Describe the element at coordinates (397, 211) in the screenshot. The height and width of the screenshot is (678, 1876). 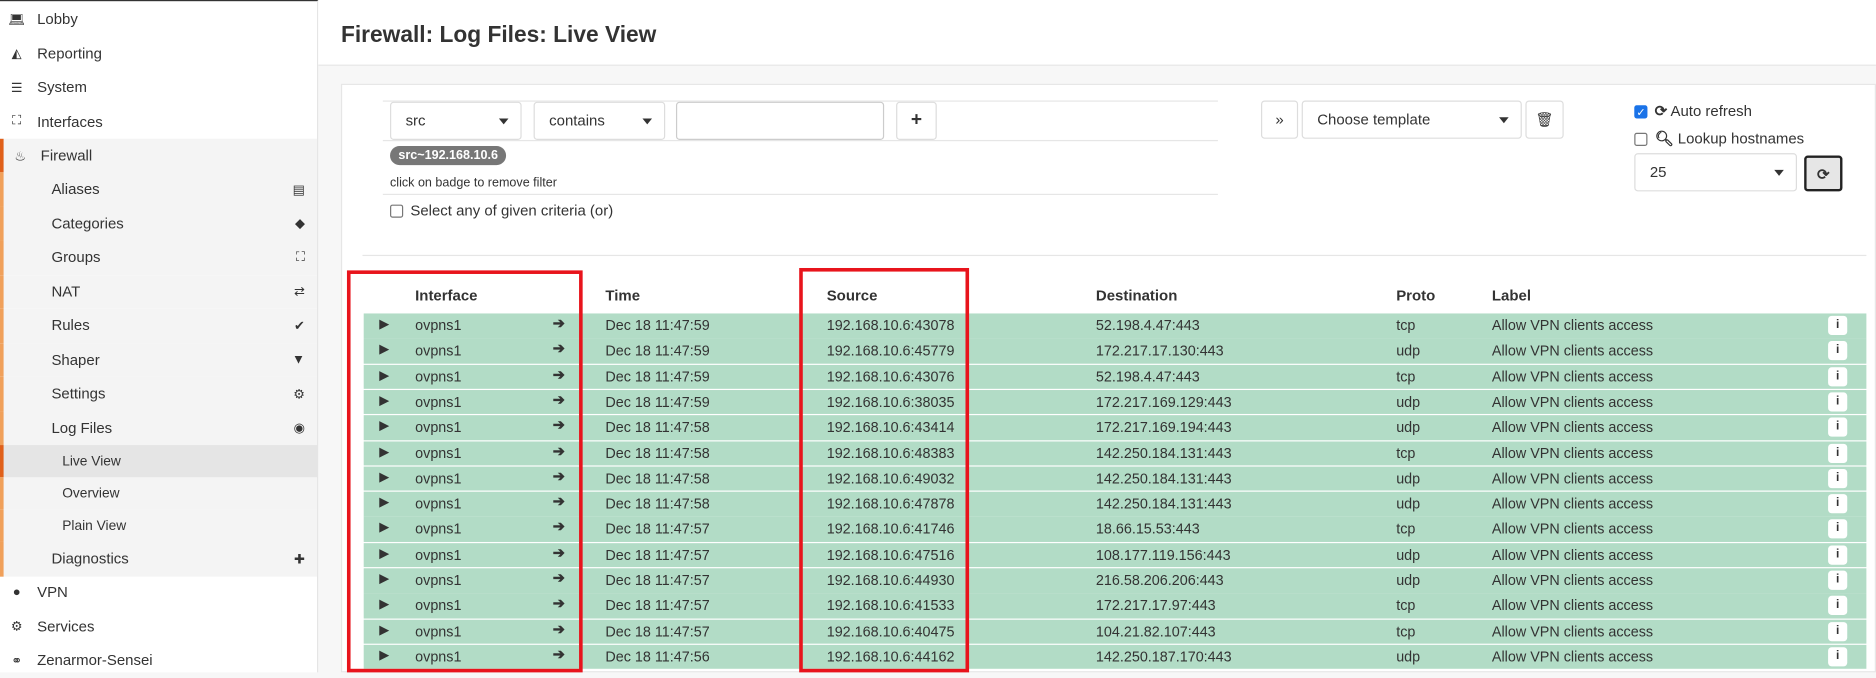
I see `or-criteria-checkbox` at that location.